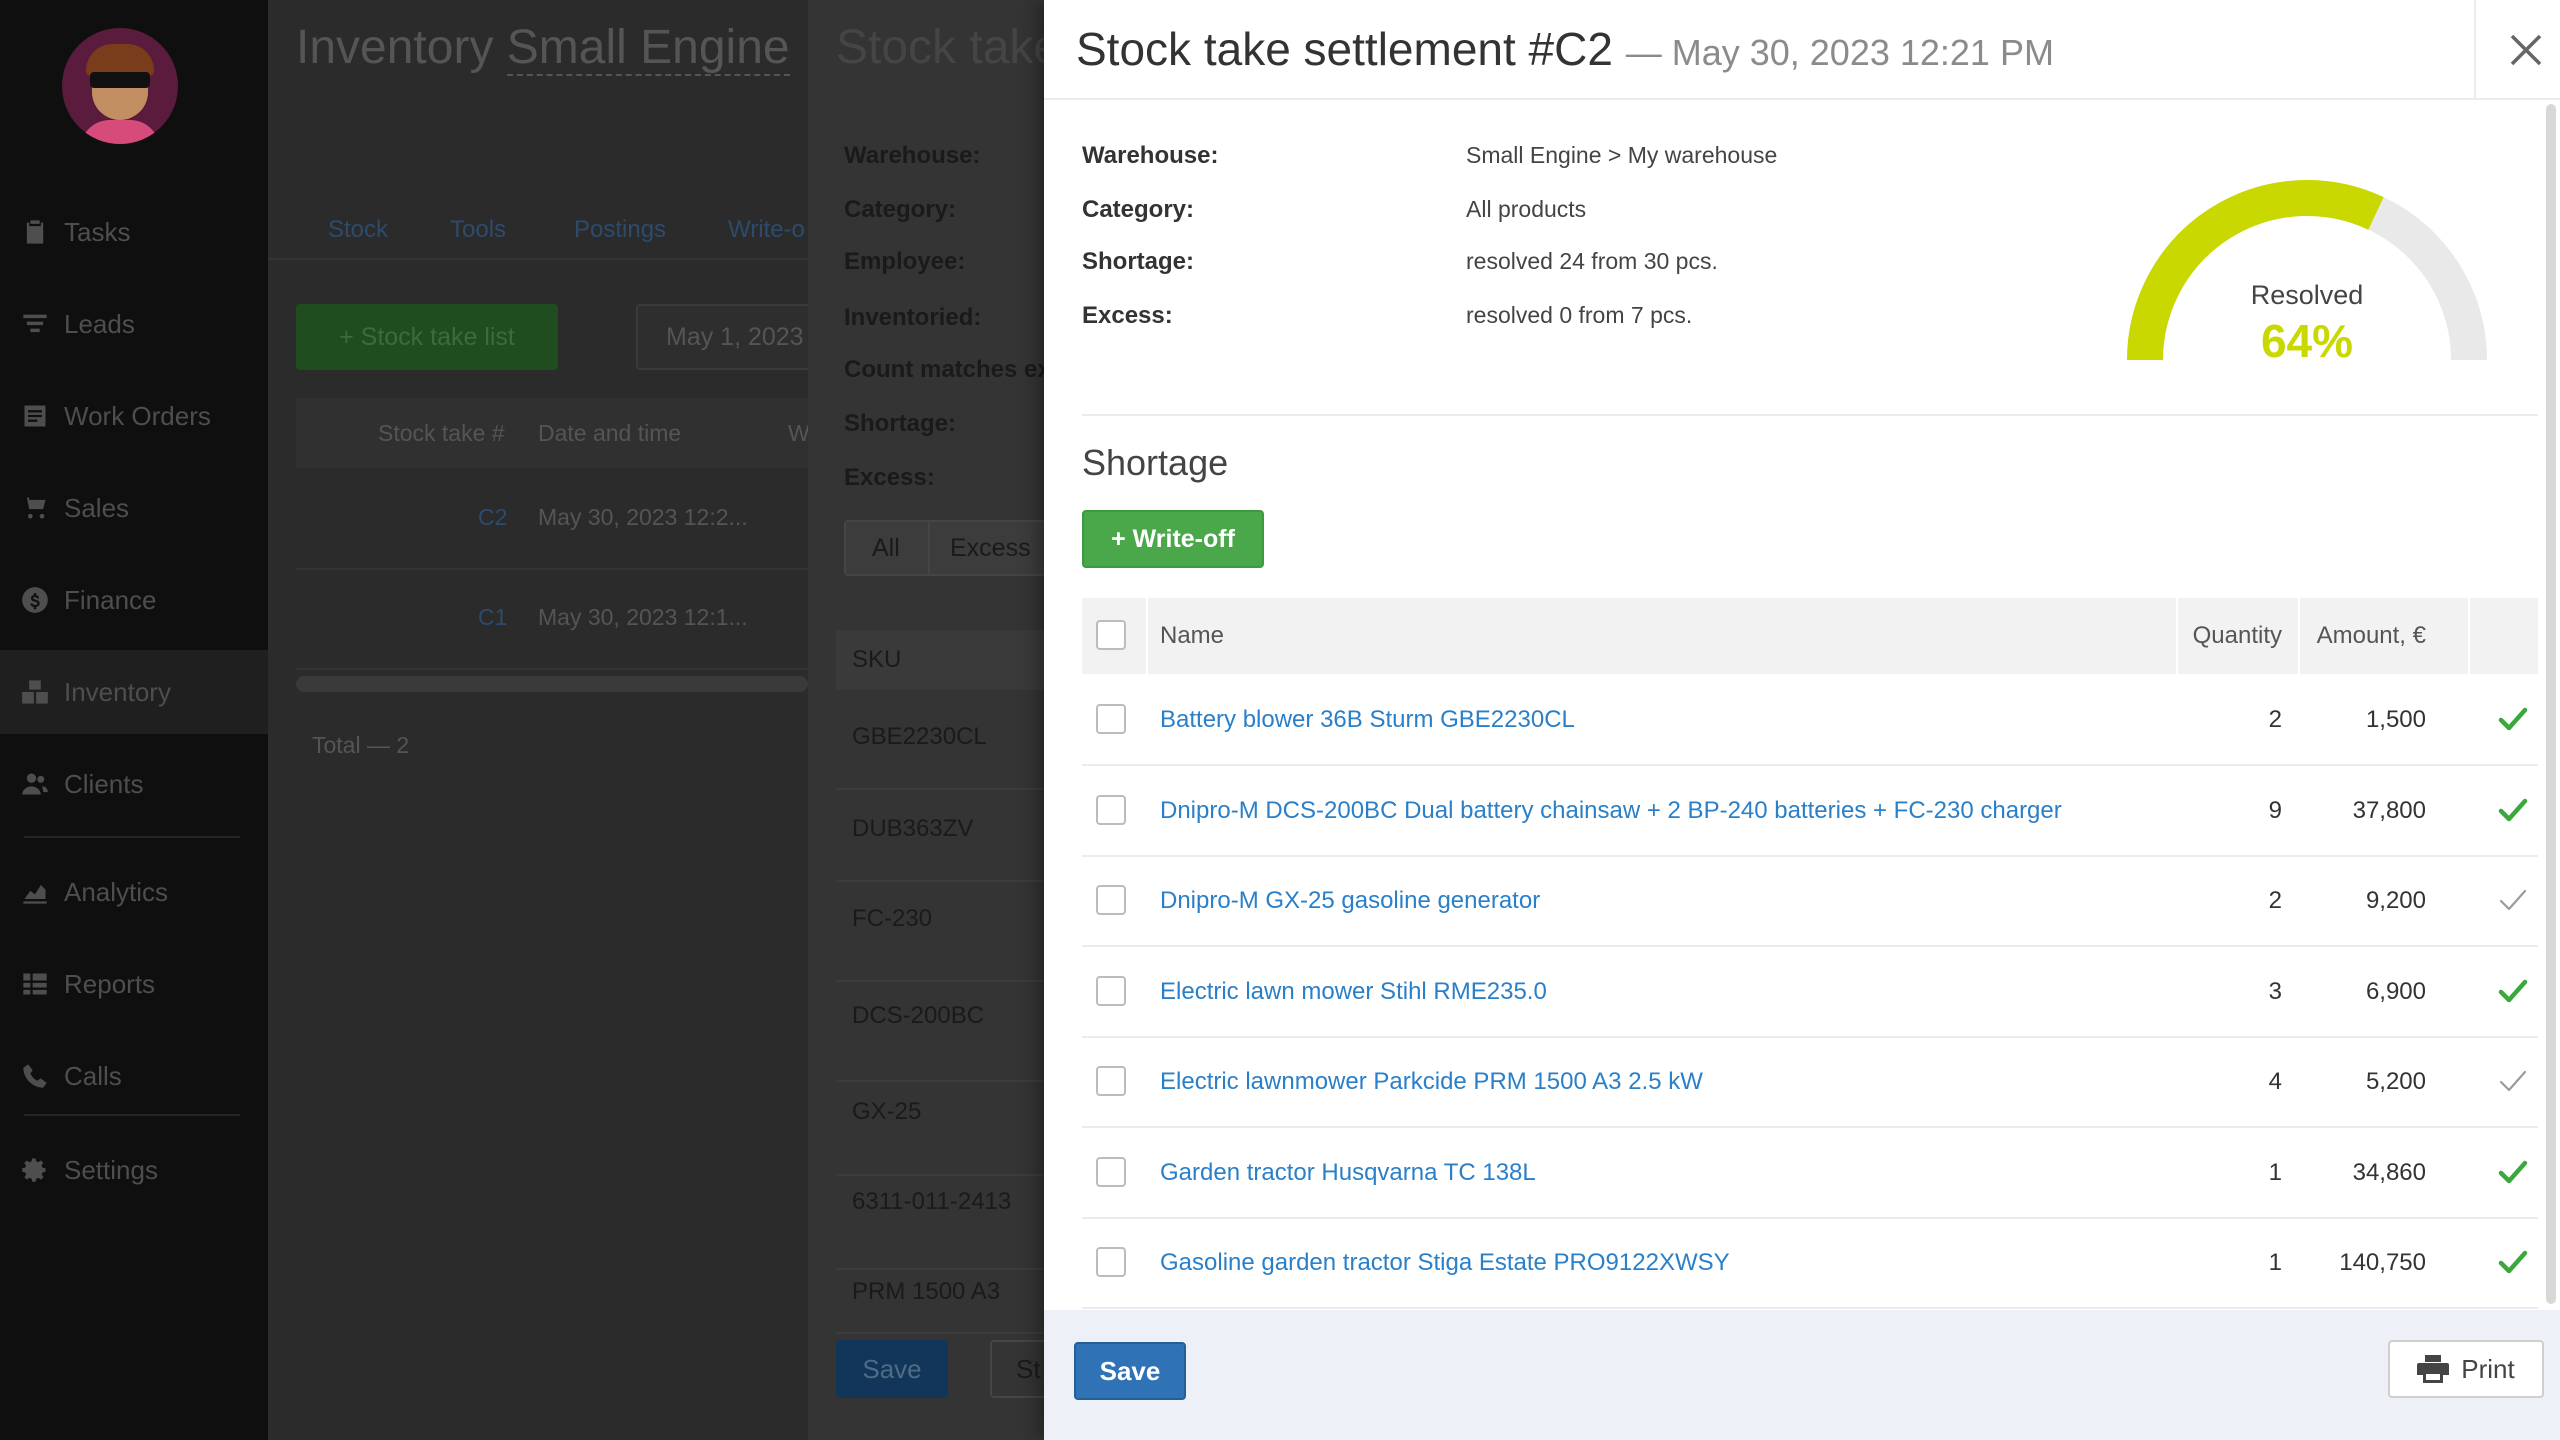 Image resolution: width=2560 pixels, height=1440 pixels. I want to click on amount-cell: 140,750, so click(2382, 1262).